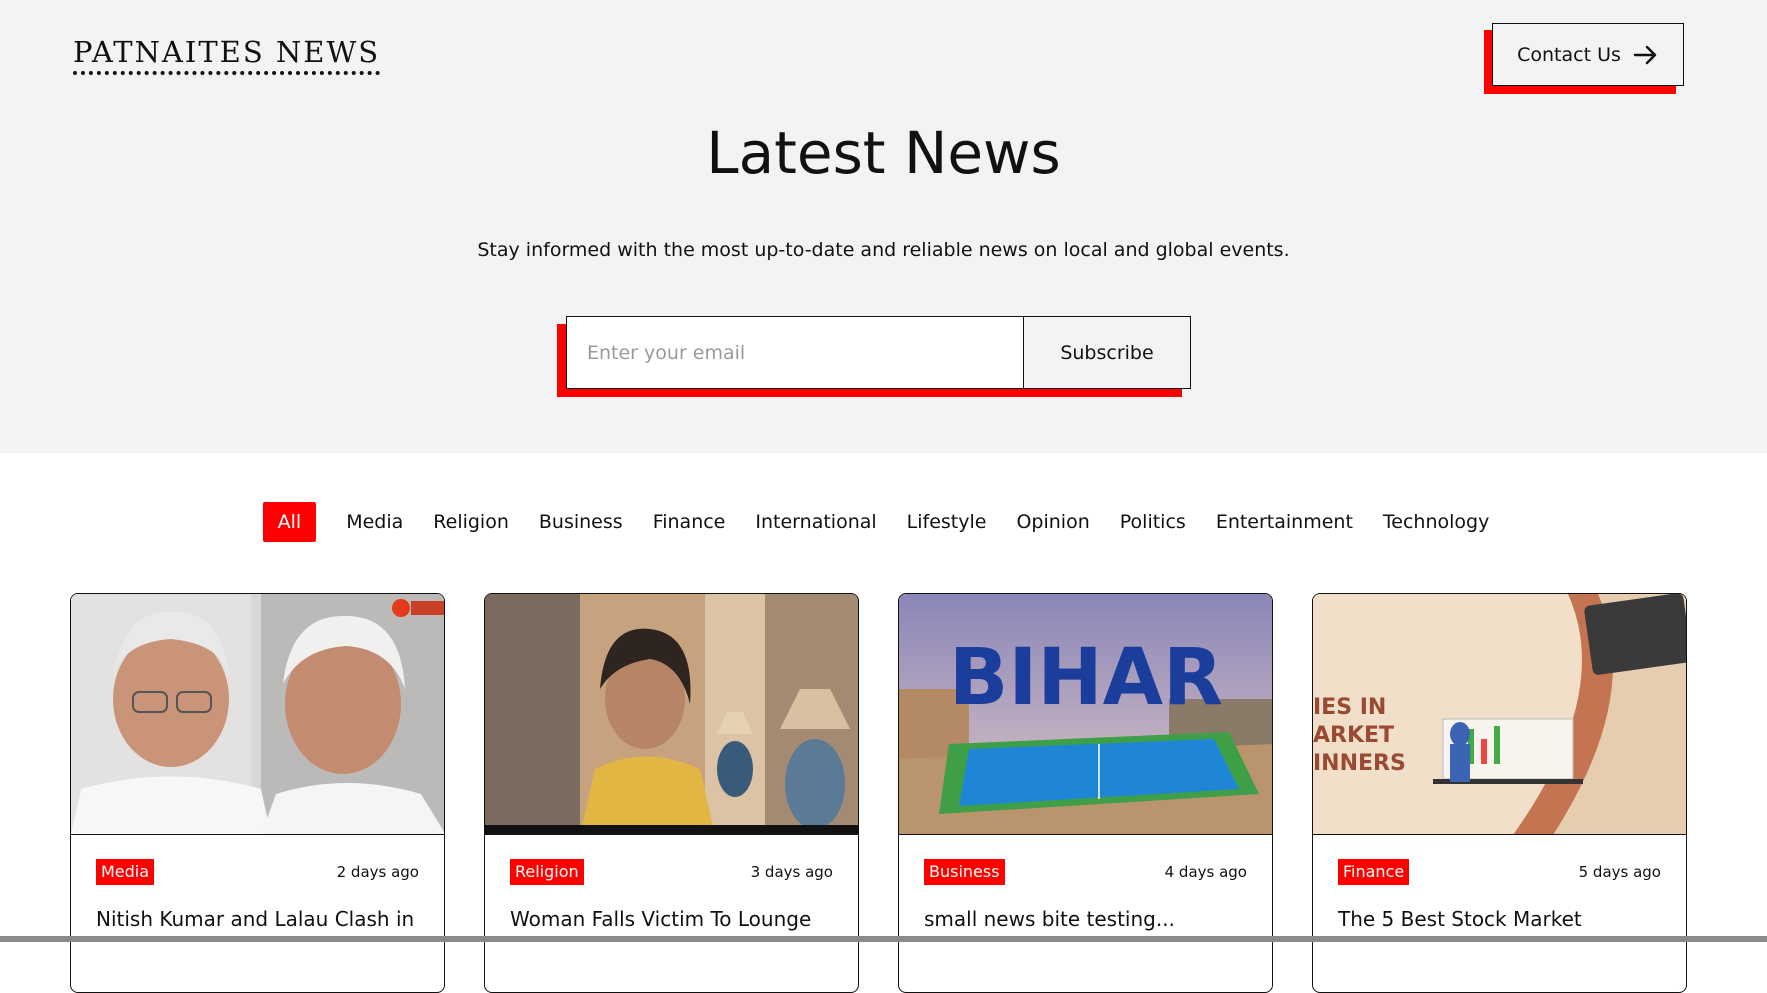 Image resolution: width=1767 pixels, height=993 pixels. What do you see at coordinates (671, 872) in the screenshot?
I see `news-card-meta: Religion 3 days ago` at bounding box center [671, 872].